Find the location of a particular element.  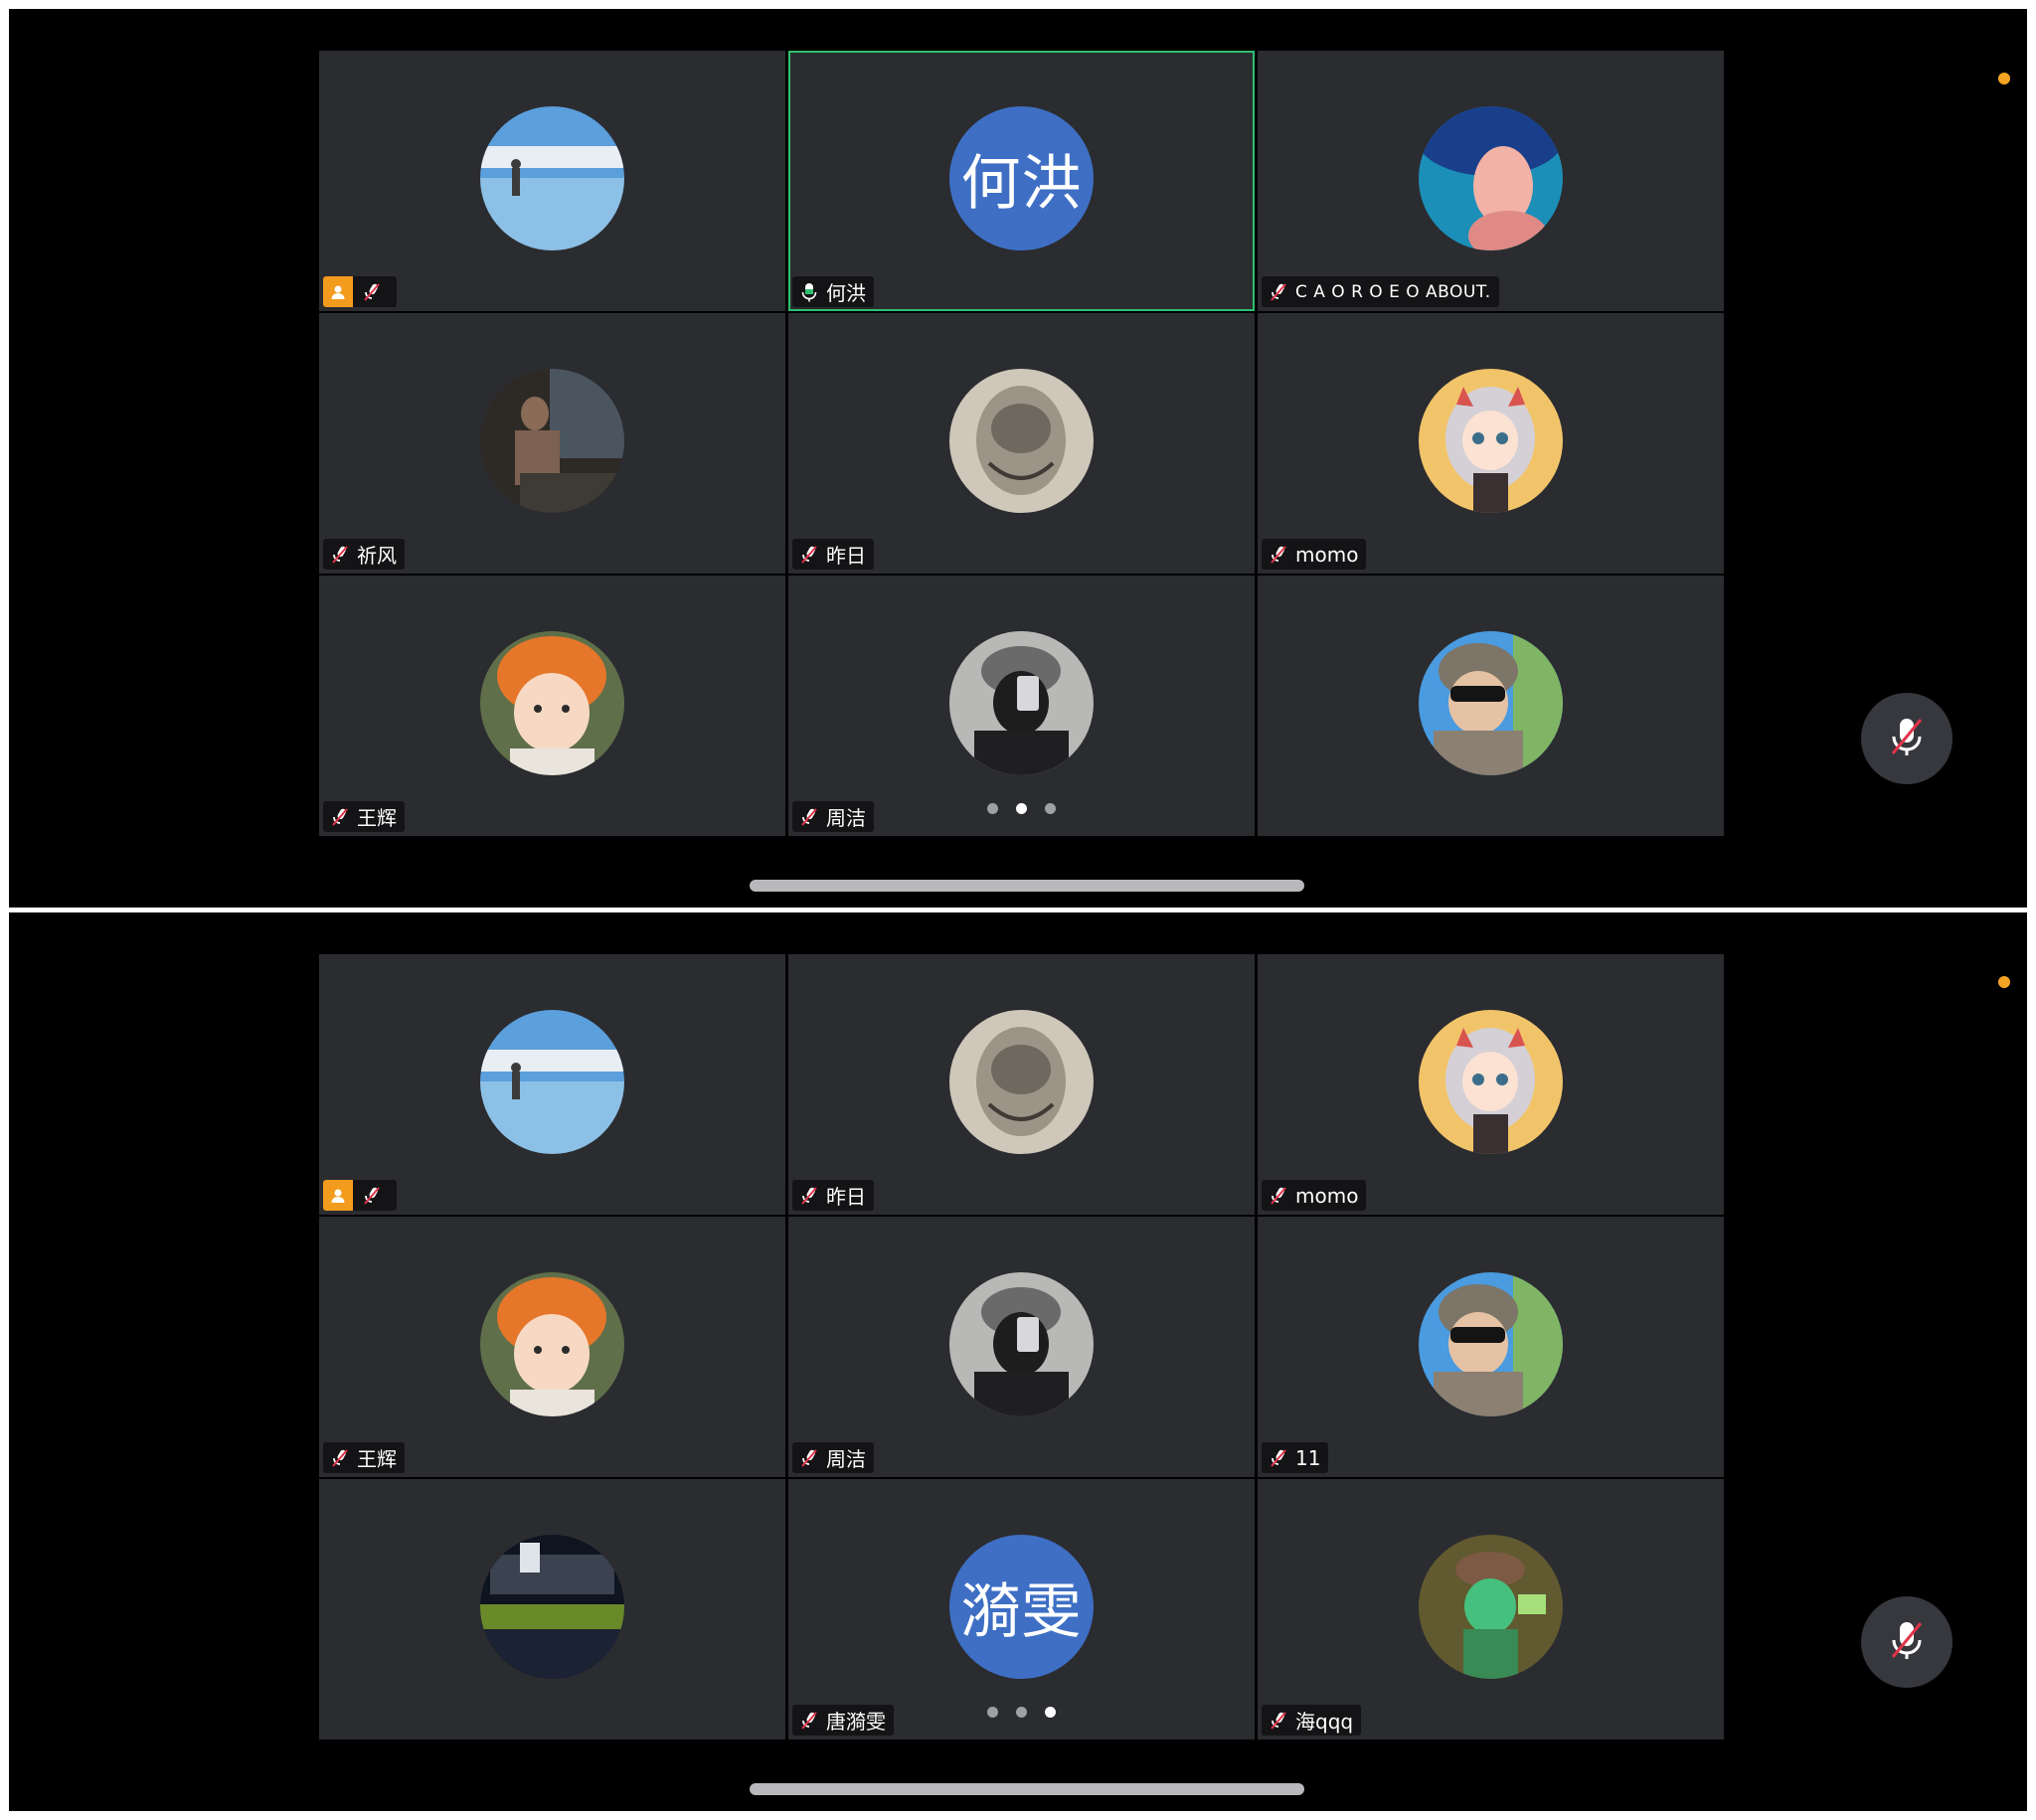

participant-tile: C A O R O E O ABOUT. is located at coordinates (1491, 181).